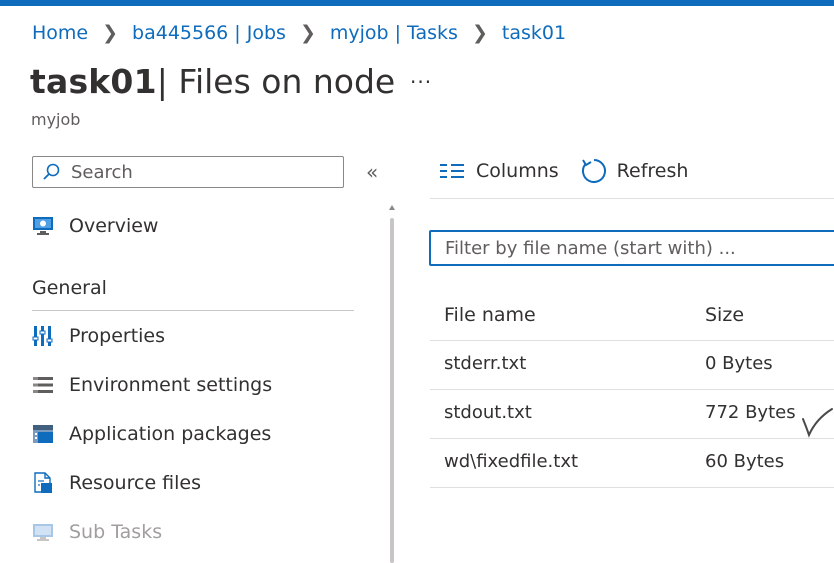  I want to click on sidebar-item-application-packages: Application packages, so click(151, 434).